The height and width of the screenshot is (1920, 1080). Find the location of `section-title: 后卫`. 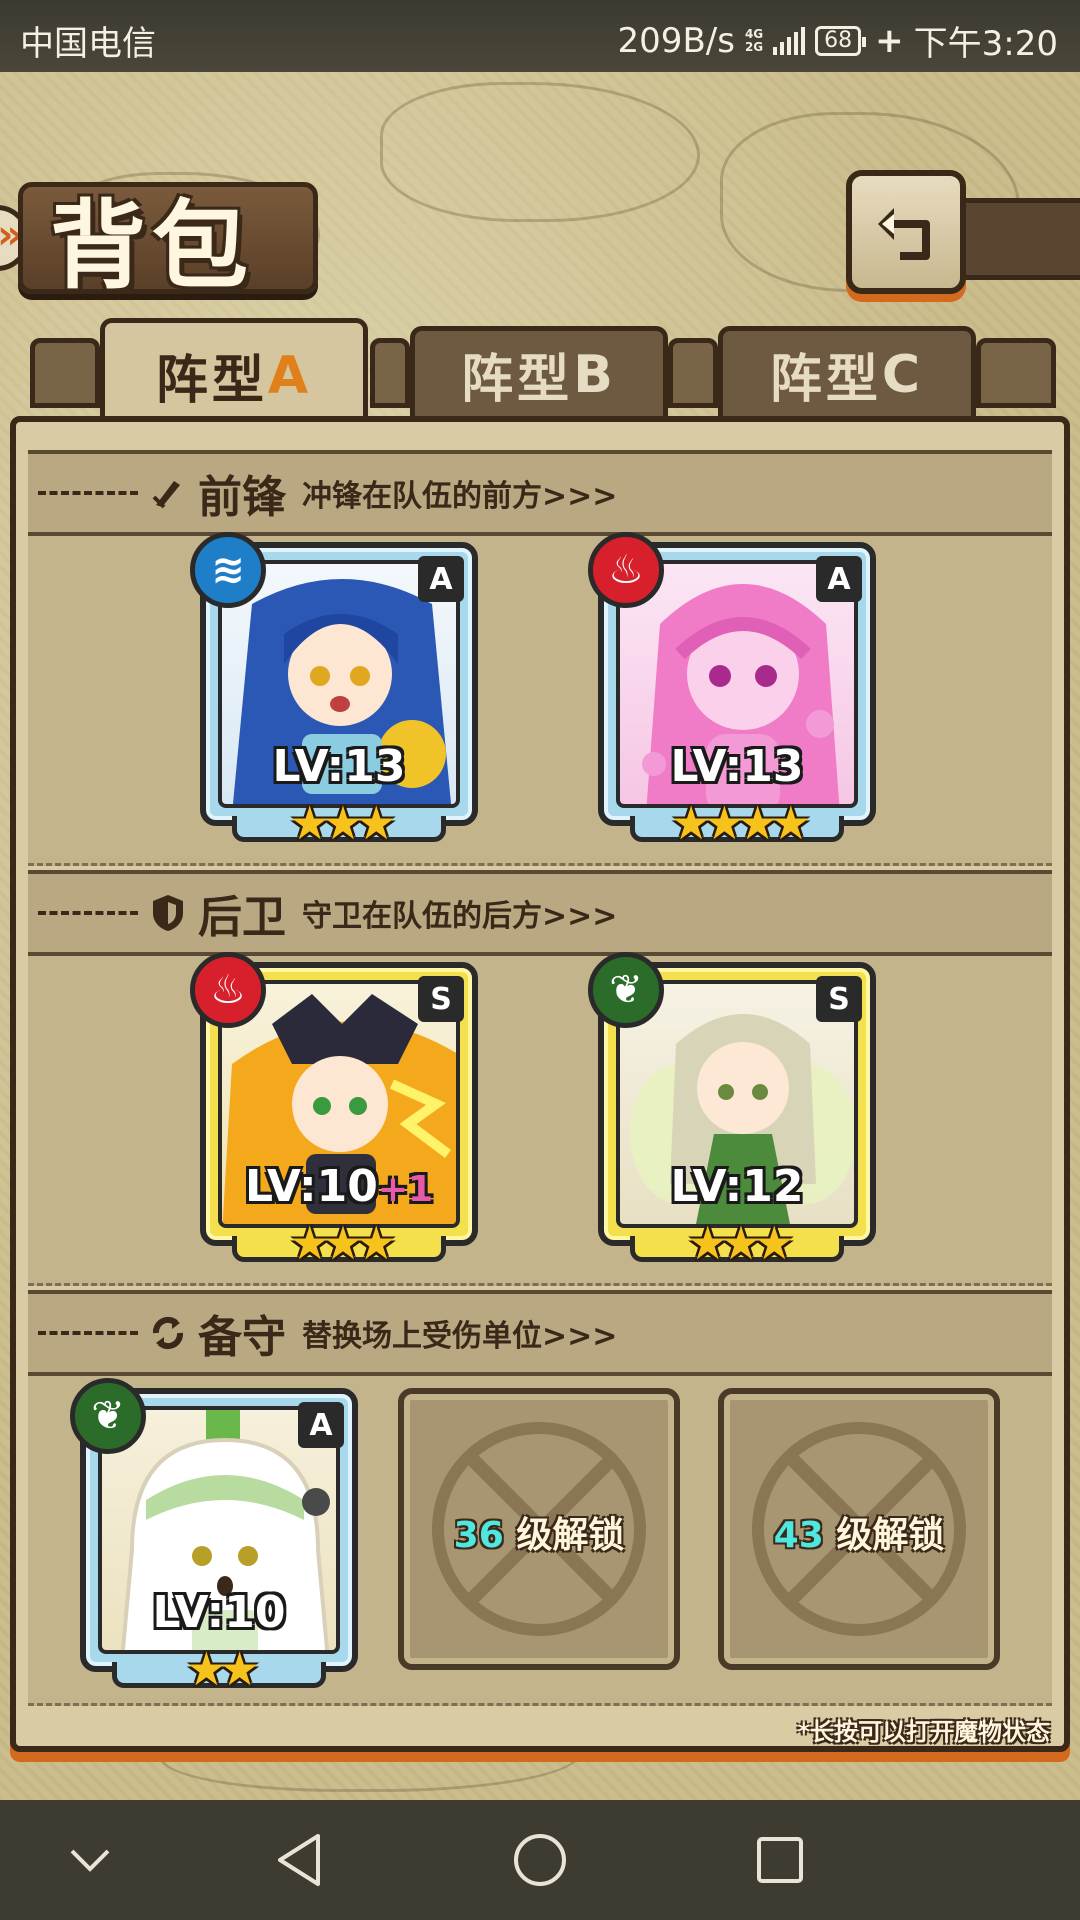

section-title: 后卫 is located at coordinates (242, 917).